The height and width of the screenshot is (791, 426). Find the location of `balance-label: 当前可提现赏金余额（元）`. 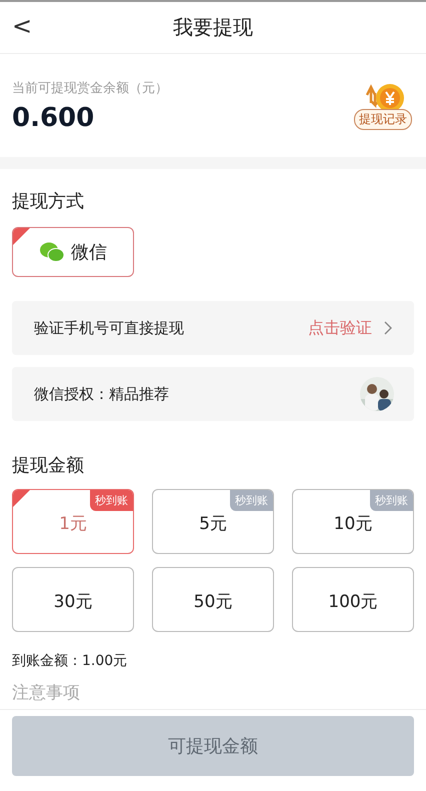

balance-label: 当前可提现赏金余额（元） is located at coordinates (90, 88).